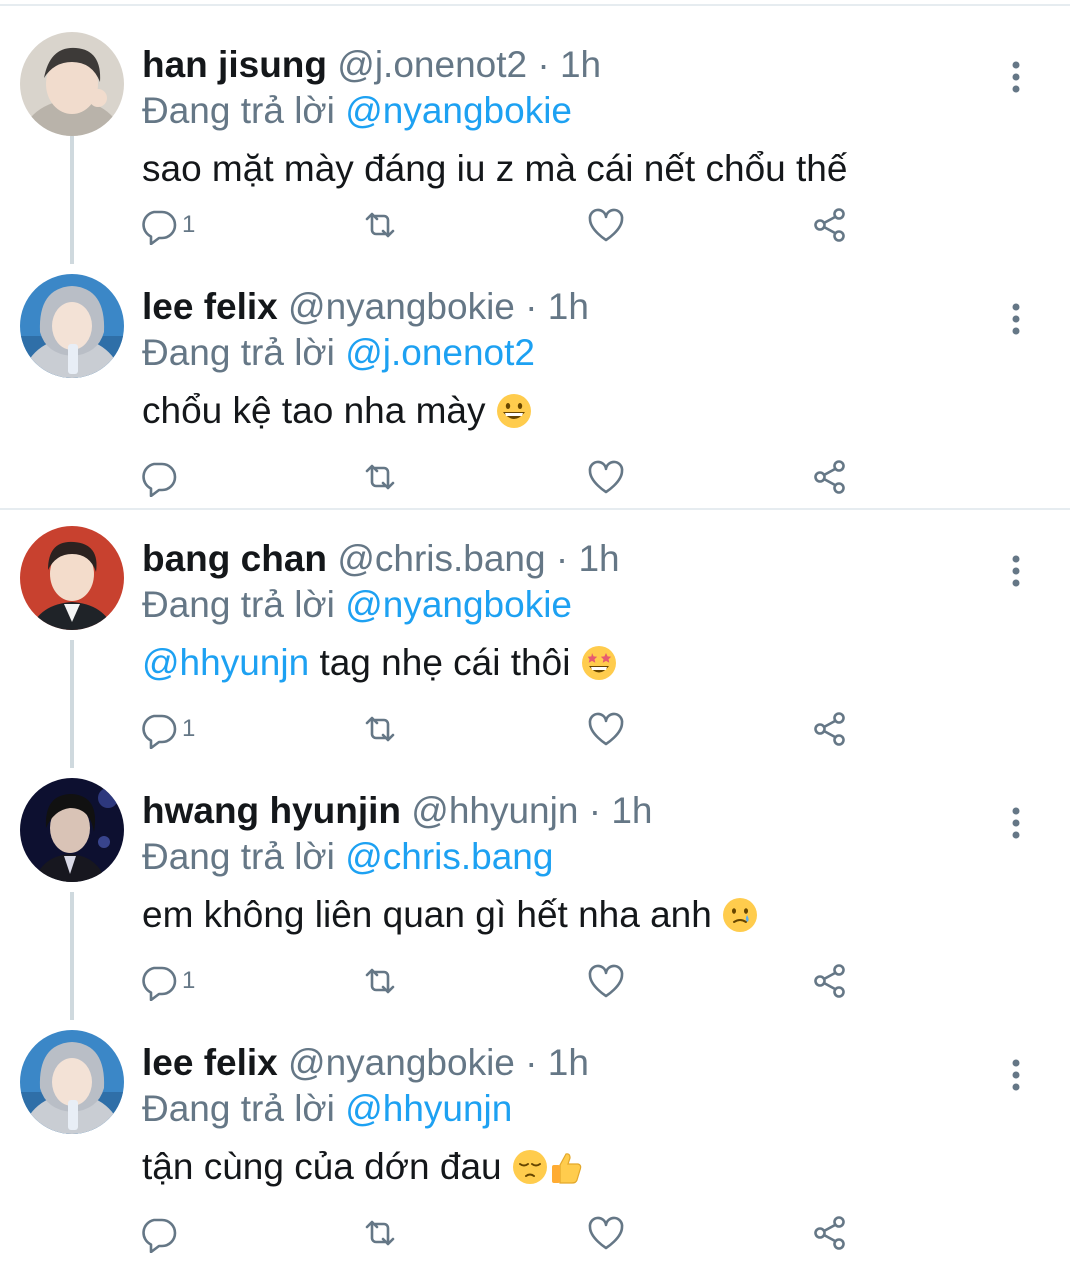 This screenshot has height=1261, width=1070. I want to click on author-handle: @j.onenot2, so click(432, 64).